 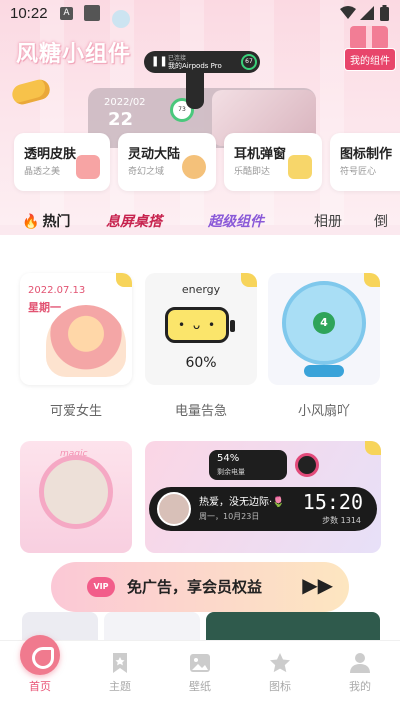 I want to click on arrow-forward-icon: ▶▶, so click(x=317, y=585).